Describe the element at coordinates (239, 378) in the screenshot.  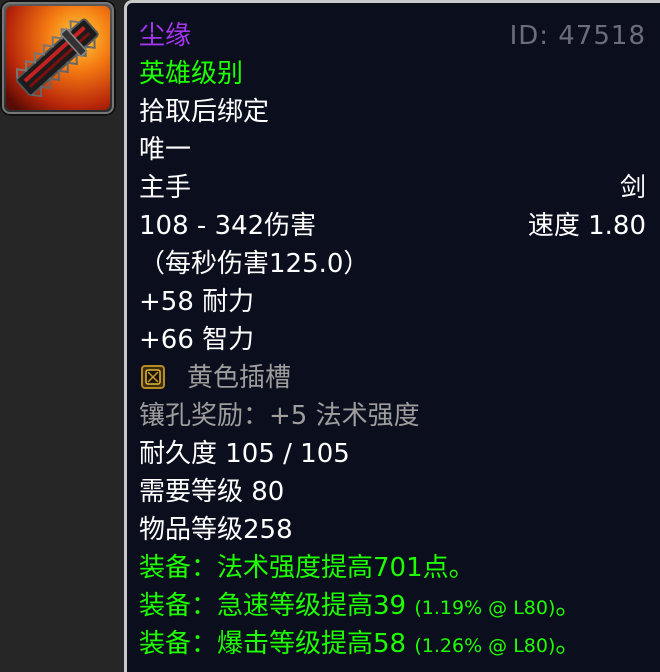
I see `item-socket-label: 黄色插槽` at that location.